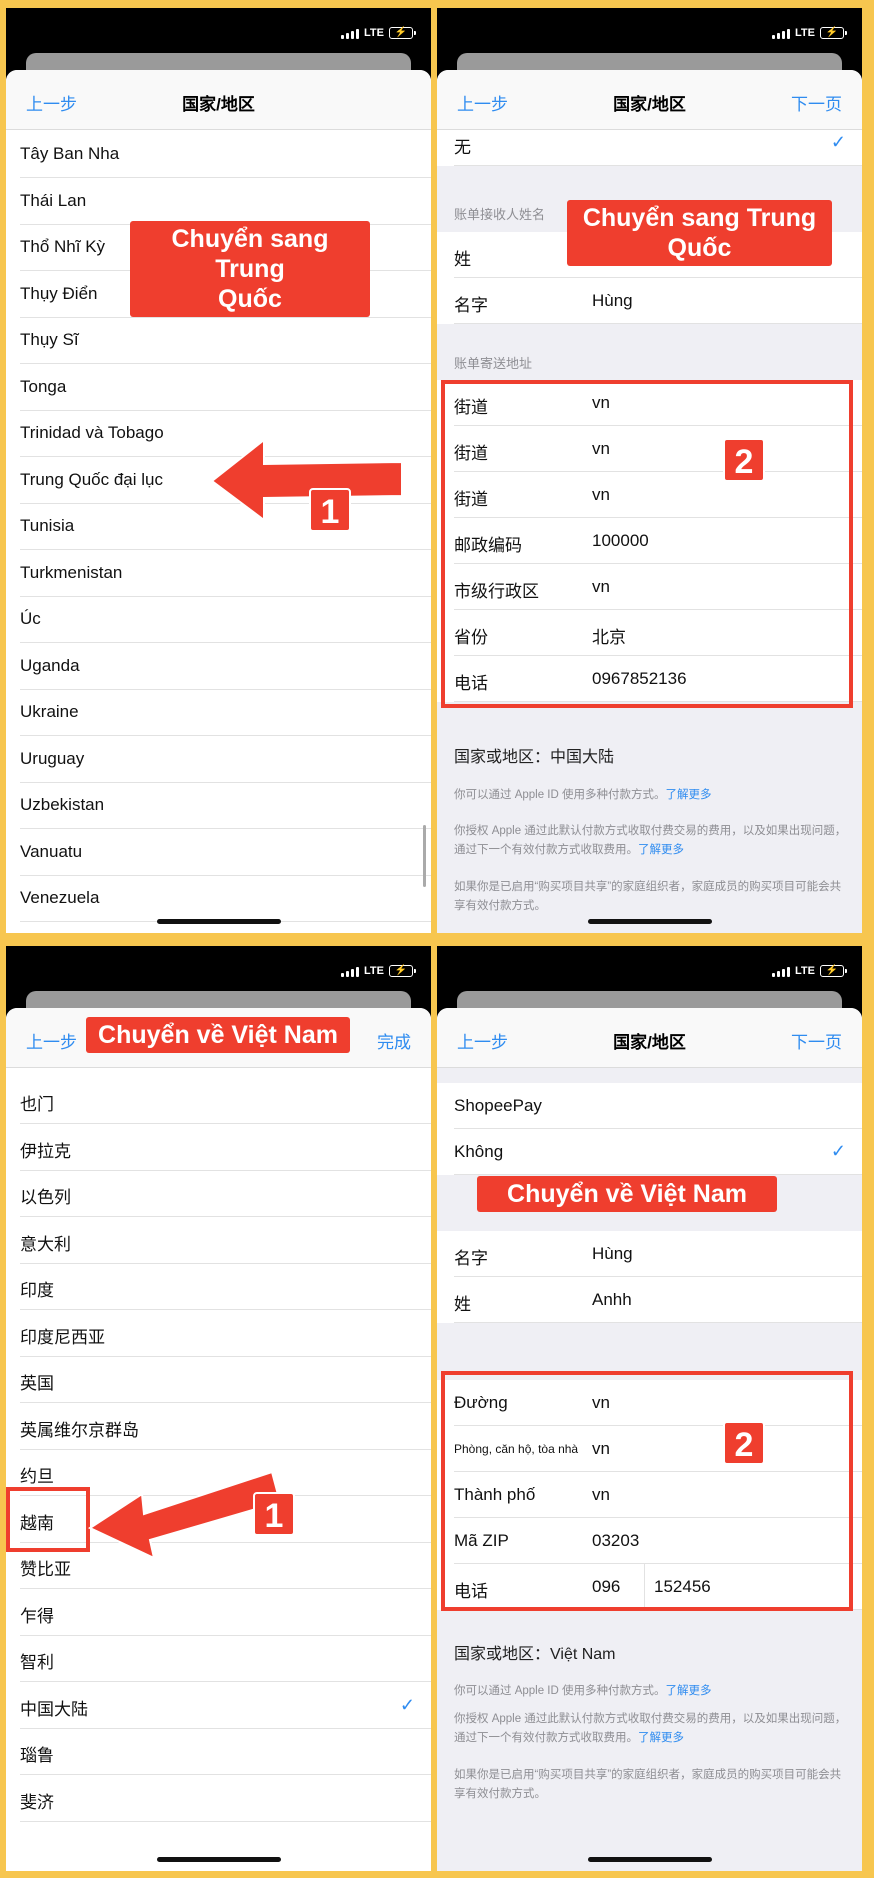  I want to click on payment-option-label: ShopeePay, so click(498, 1105).